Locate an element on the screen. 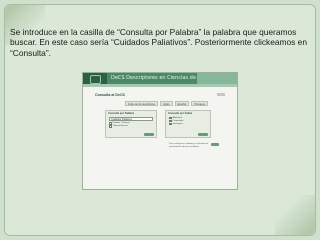 This screenshot has width=320, height=240. slide-corner-decoration is located at coordinates (295, 215).